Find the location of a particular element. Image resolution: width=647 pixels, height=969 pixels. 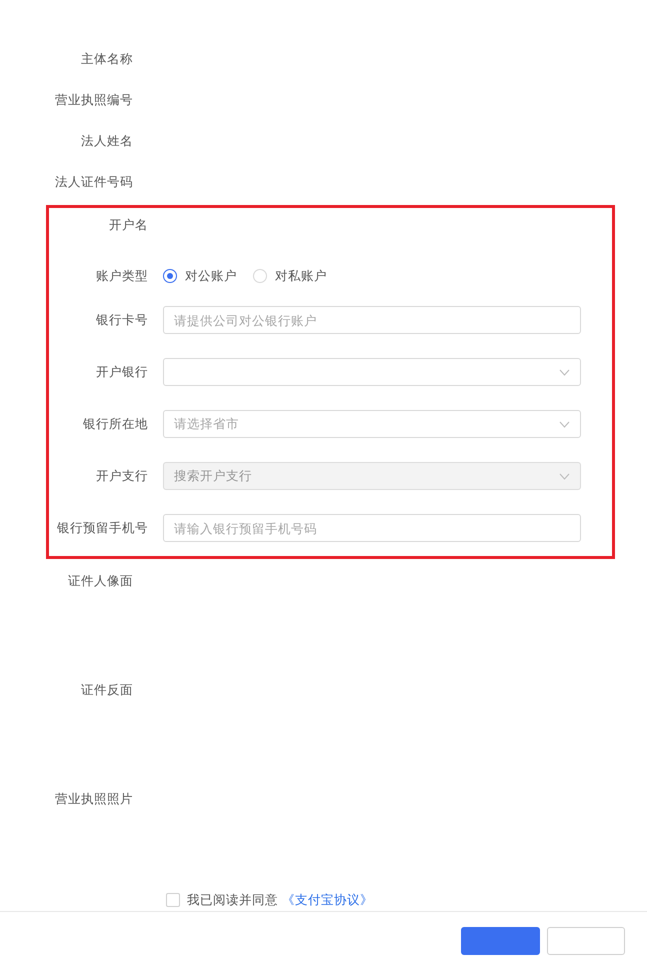

radio-label: 对公账户 is located at coordinates (211, 276).